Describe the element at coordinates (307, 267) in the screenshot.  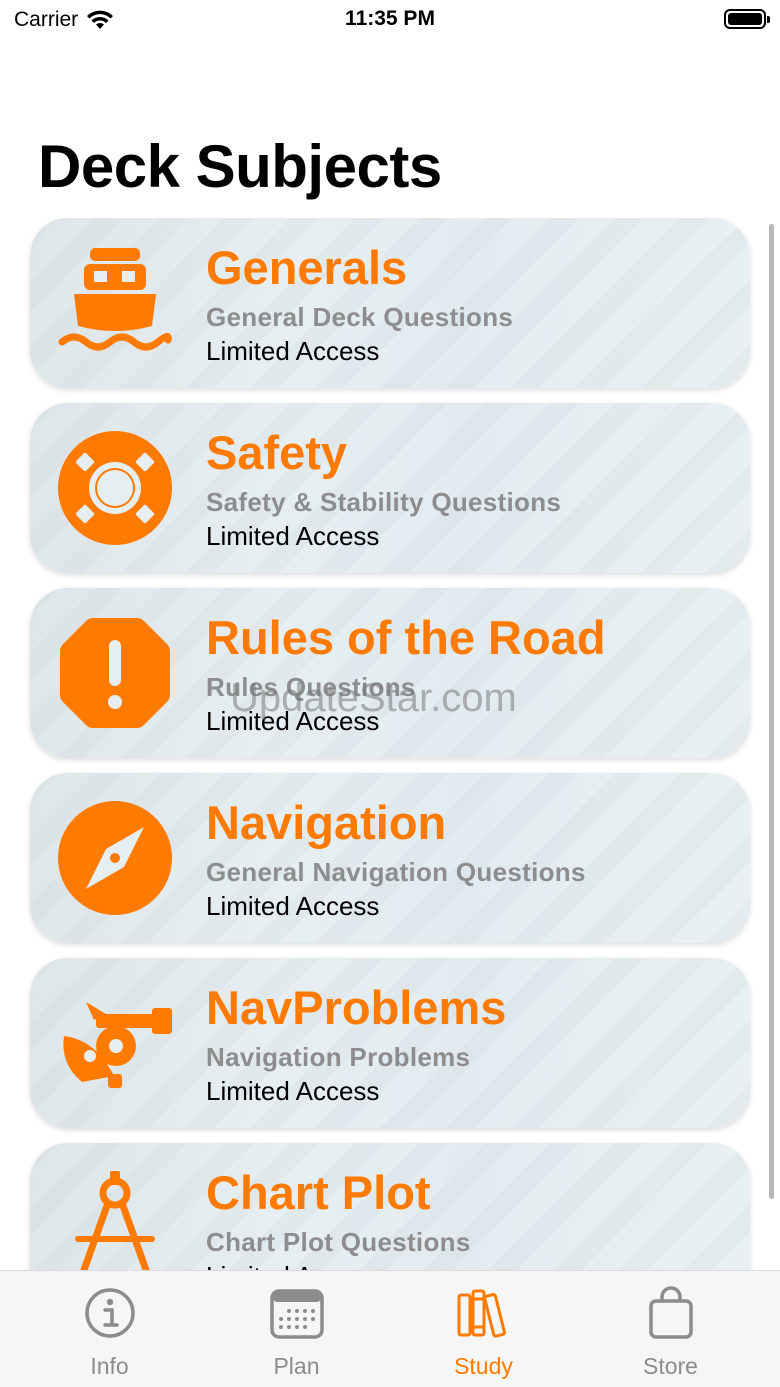
I see `subject-title: Generals` at that location.